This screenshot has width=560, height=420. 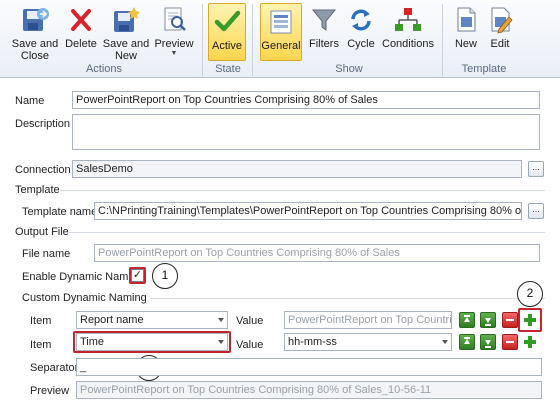 What do you see at coordinates (81, 20) in the screenshot?
I see `delete-icon` at bounding box center [81, 20].